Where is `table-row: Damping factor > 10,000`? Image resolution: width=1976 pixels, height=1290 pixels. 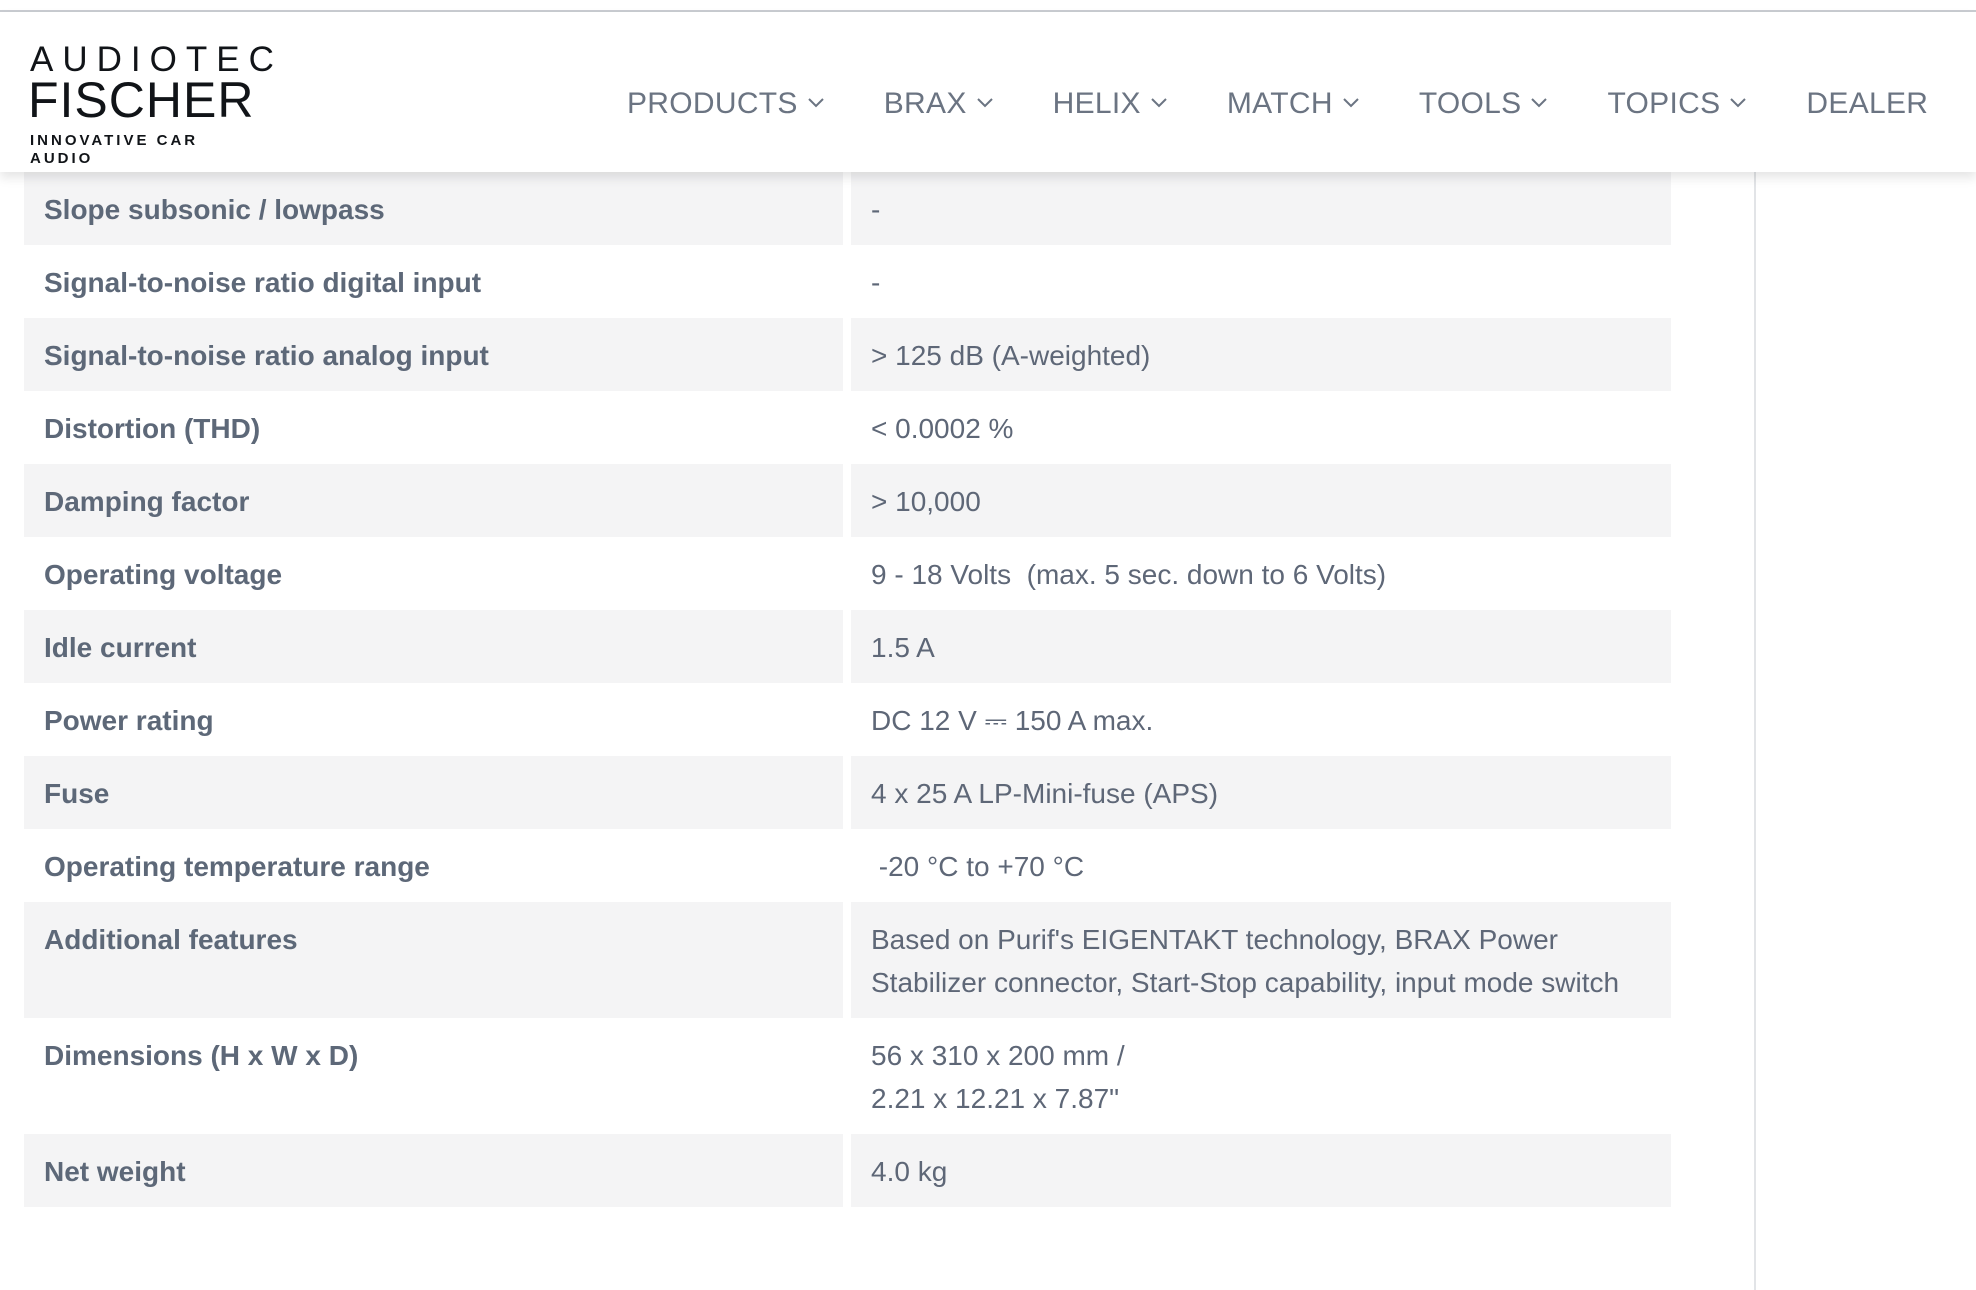
table-row: Damping factor > 10,000 is located at coordinates (847, 500).